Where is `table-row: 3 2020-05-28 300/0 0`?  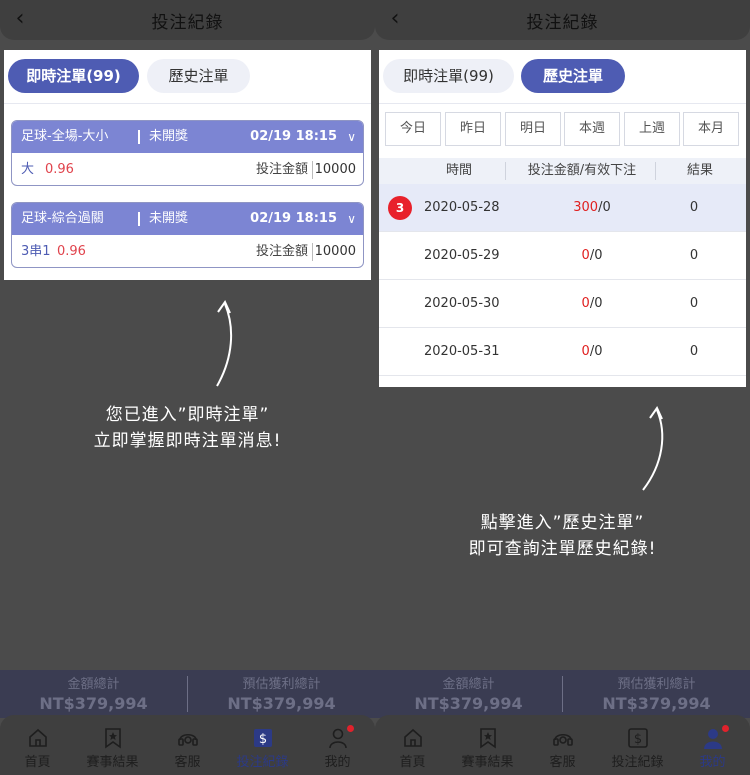 table-row: 3 2020-05-28 300/0 0 is located at coordinates (562, 208).